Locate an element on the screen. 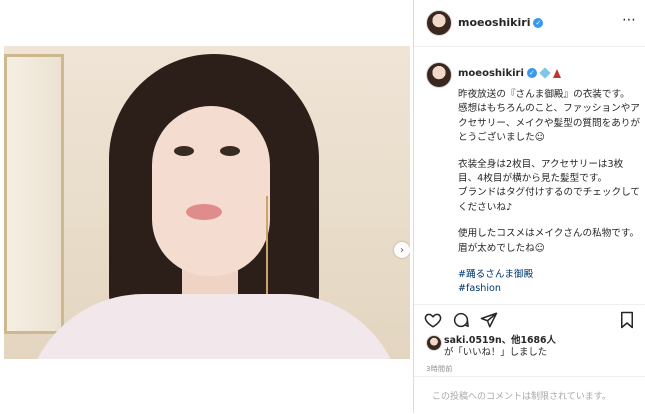  photo-eye-left is located at coordinates (184, 151).